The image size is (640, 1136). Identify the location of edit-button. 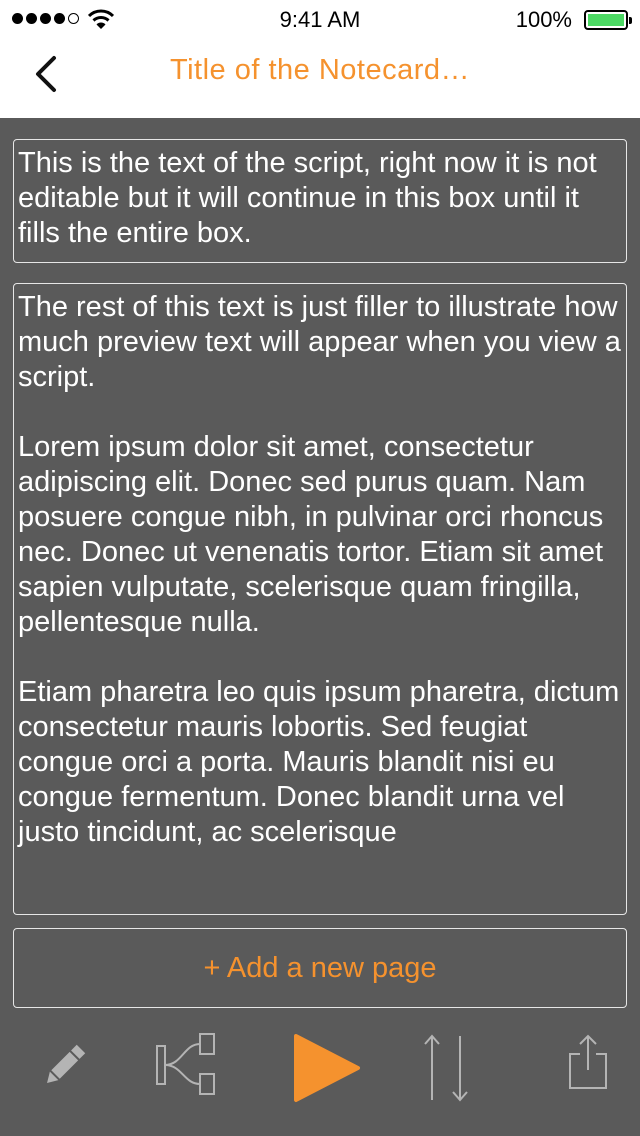
(64, 1068).